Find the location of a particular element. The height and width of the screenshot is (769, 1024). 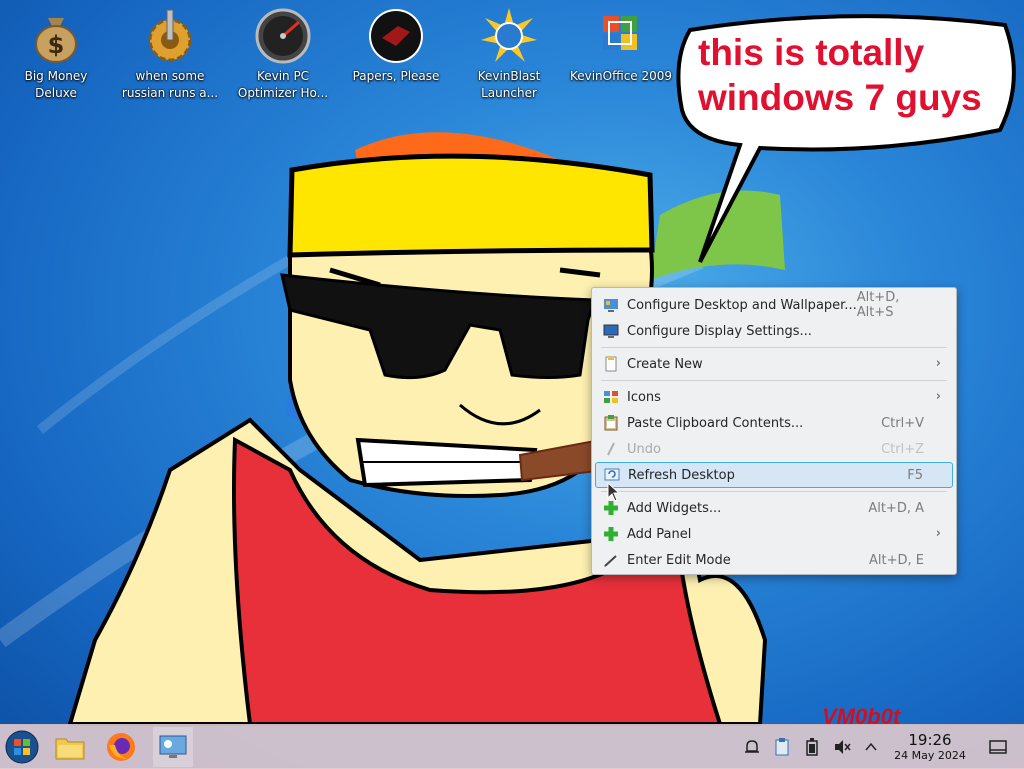

globe-burst-icon is located at coordinates (509, 36).